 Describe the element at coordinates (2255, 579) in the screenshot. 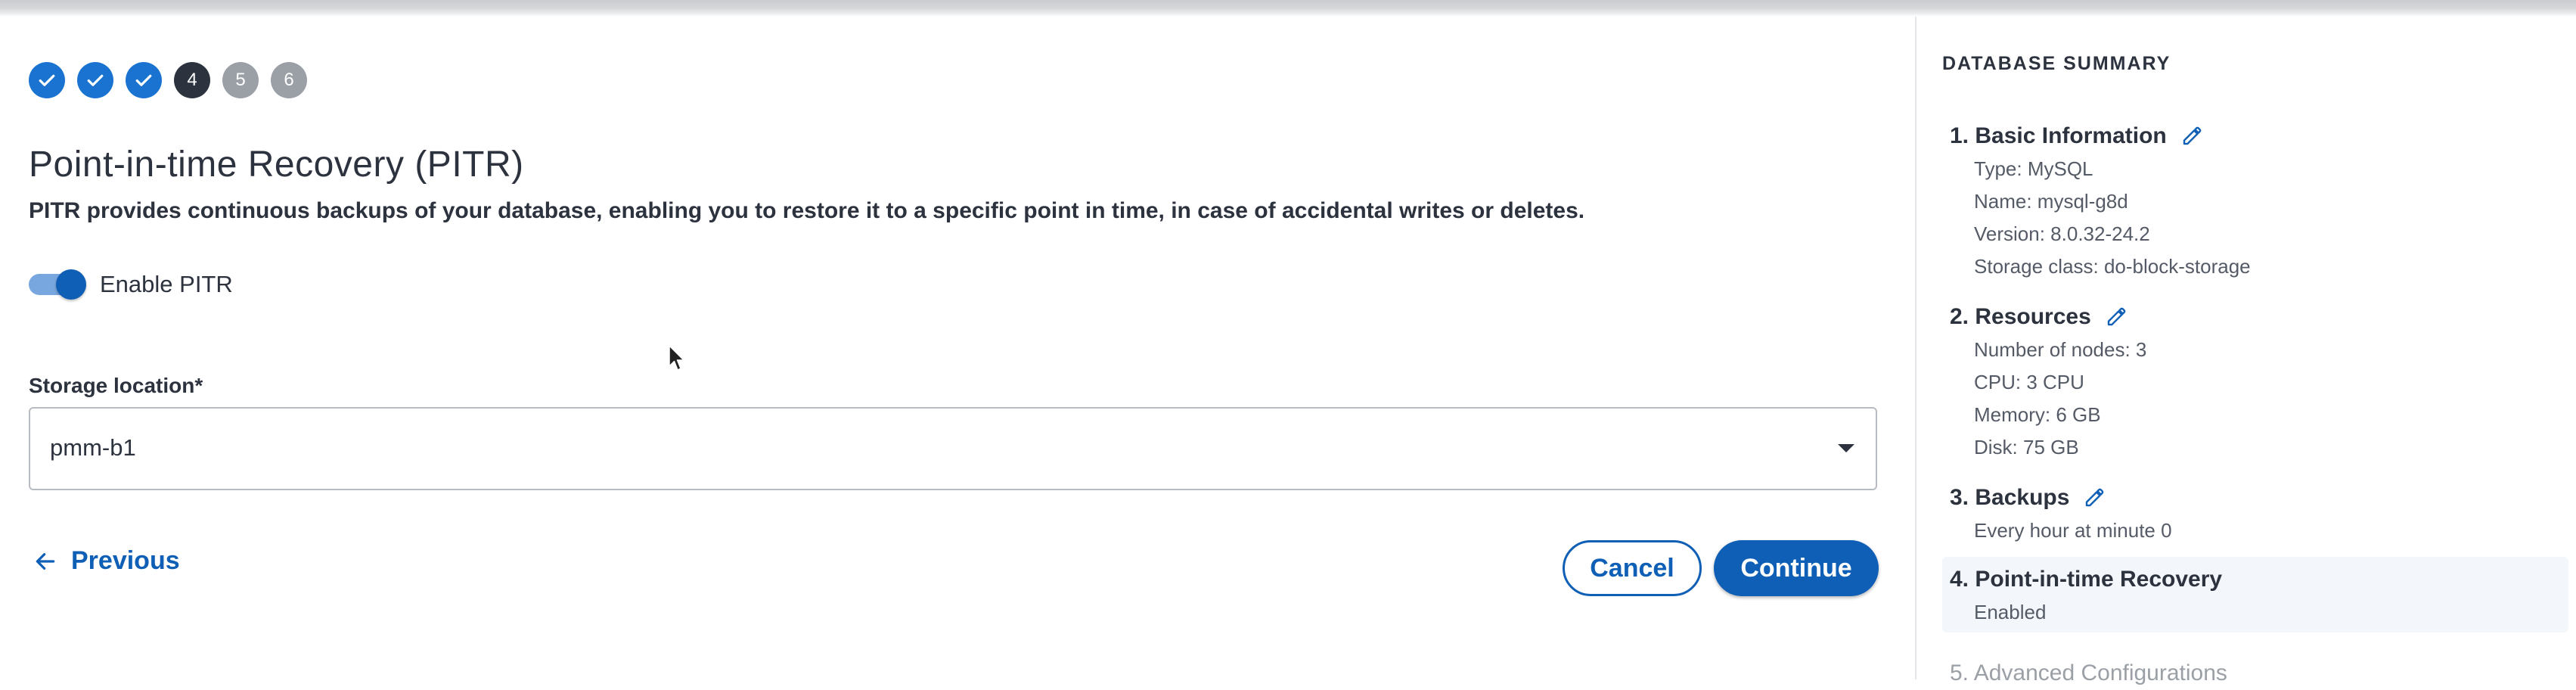

I see `section-heading: 4. Point-in-time Recovery` at that location.